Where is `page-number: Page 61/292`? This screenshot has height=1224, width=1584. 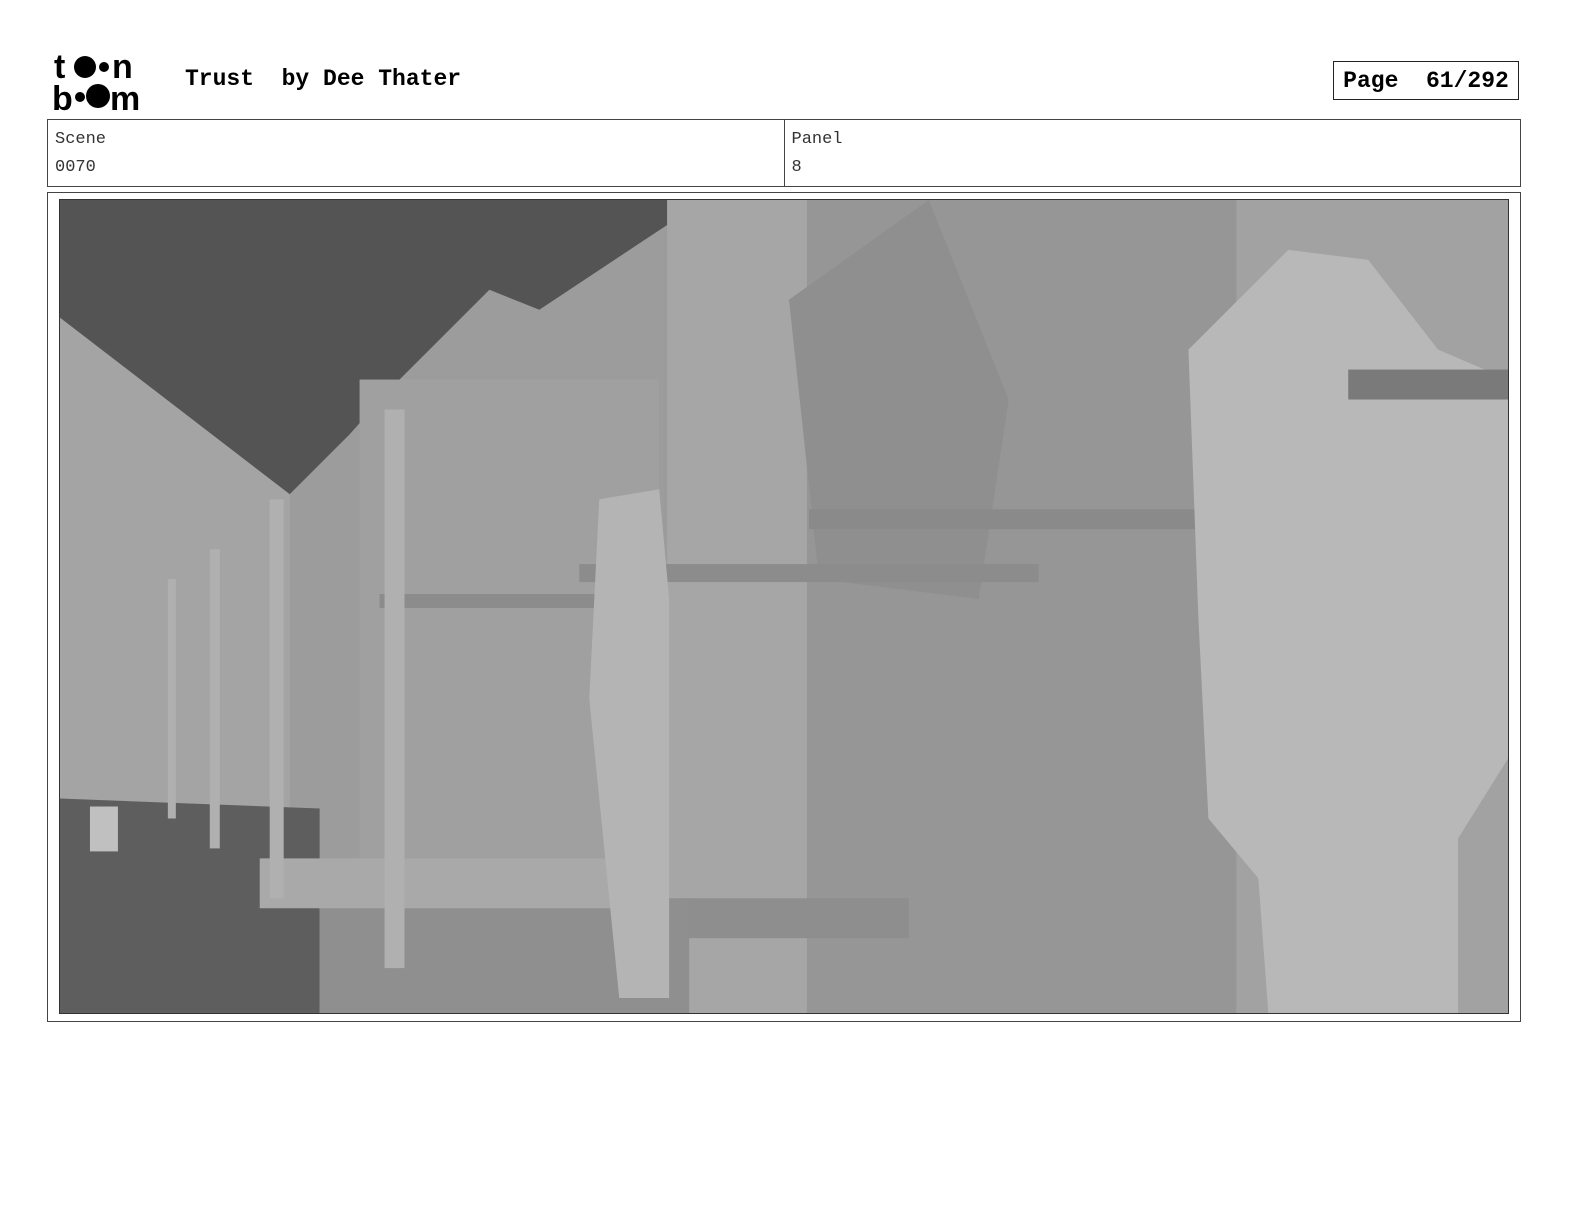
page-number: Page 61/292 is located at coordinates (1426, 80).